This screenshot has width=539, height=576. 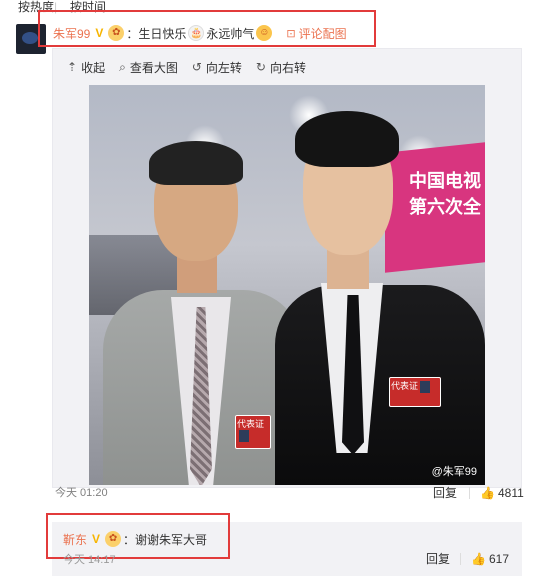 I want to click on collapse-button: ⇡ 收起, so click(x=86, y=67).